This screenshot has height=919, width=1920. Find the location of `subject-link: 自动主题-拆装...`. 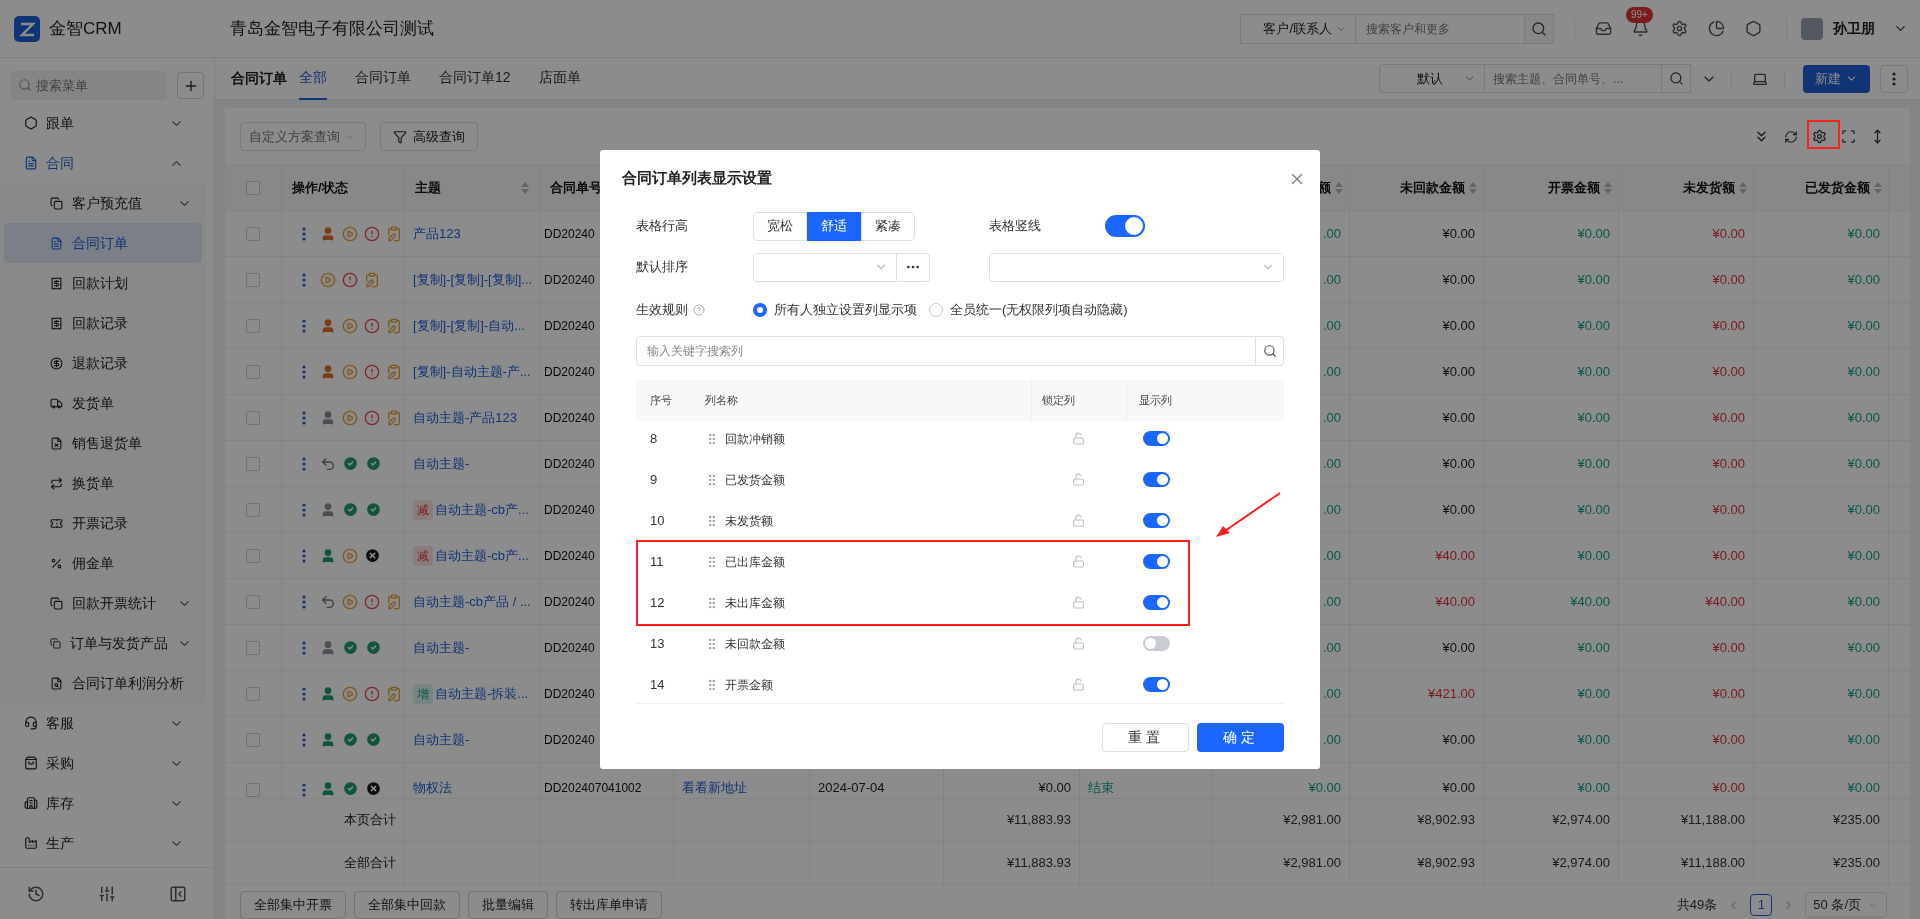

subject-link: 自动主题-拆装... is located at coordinates (482, 693).